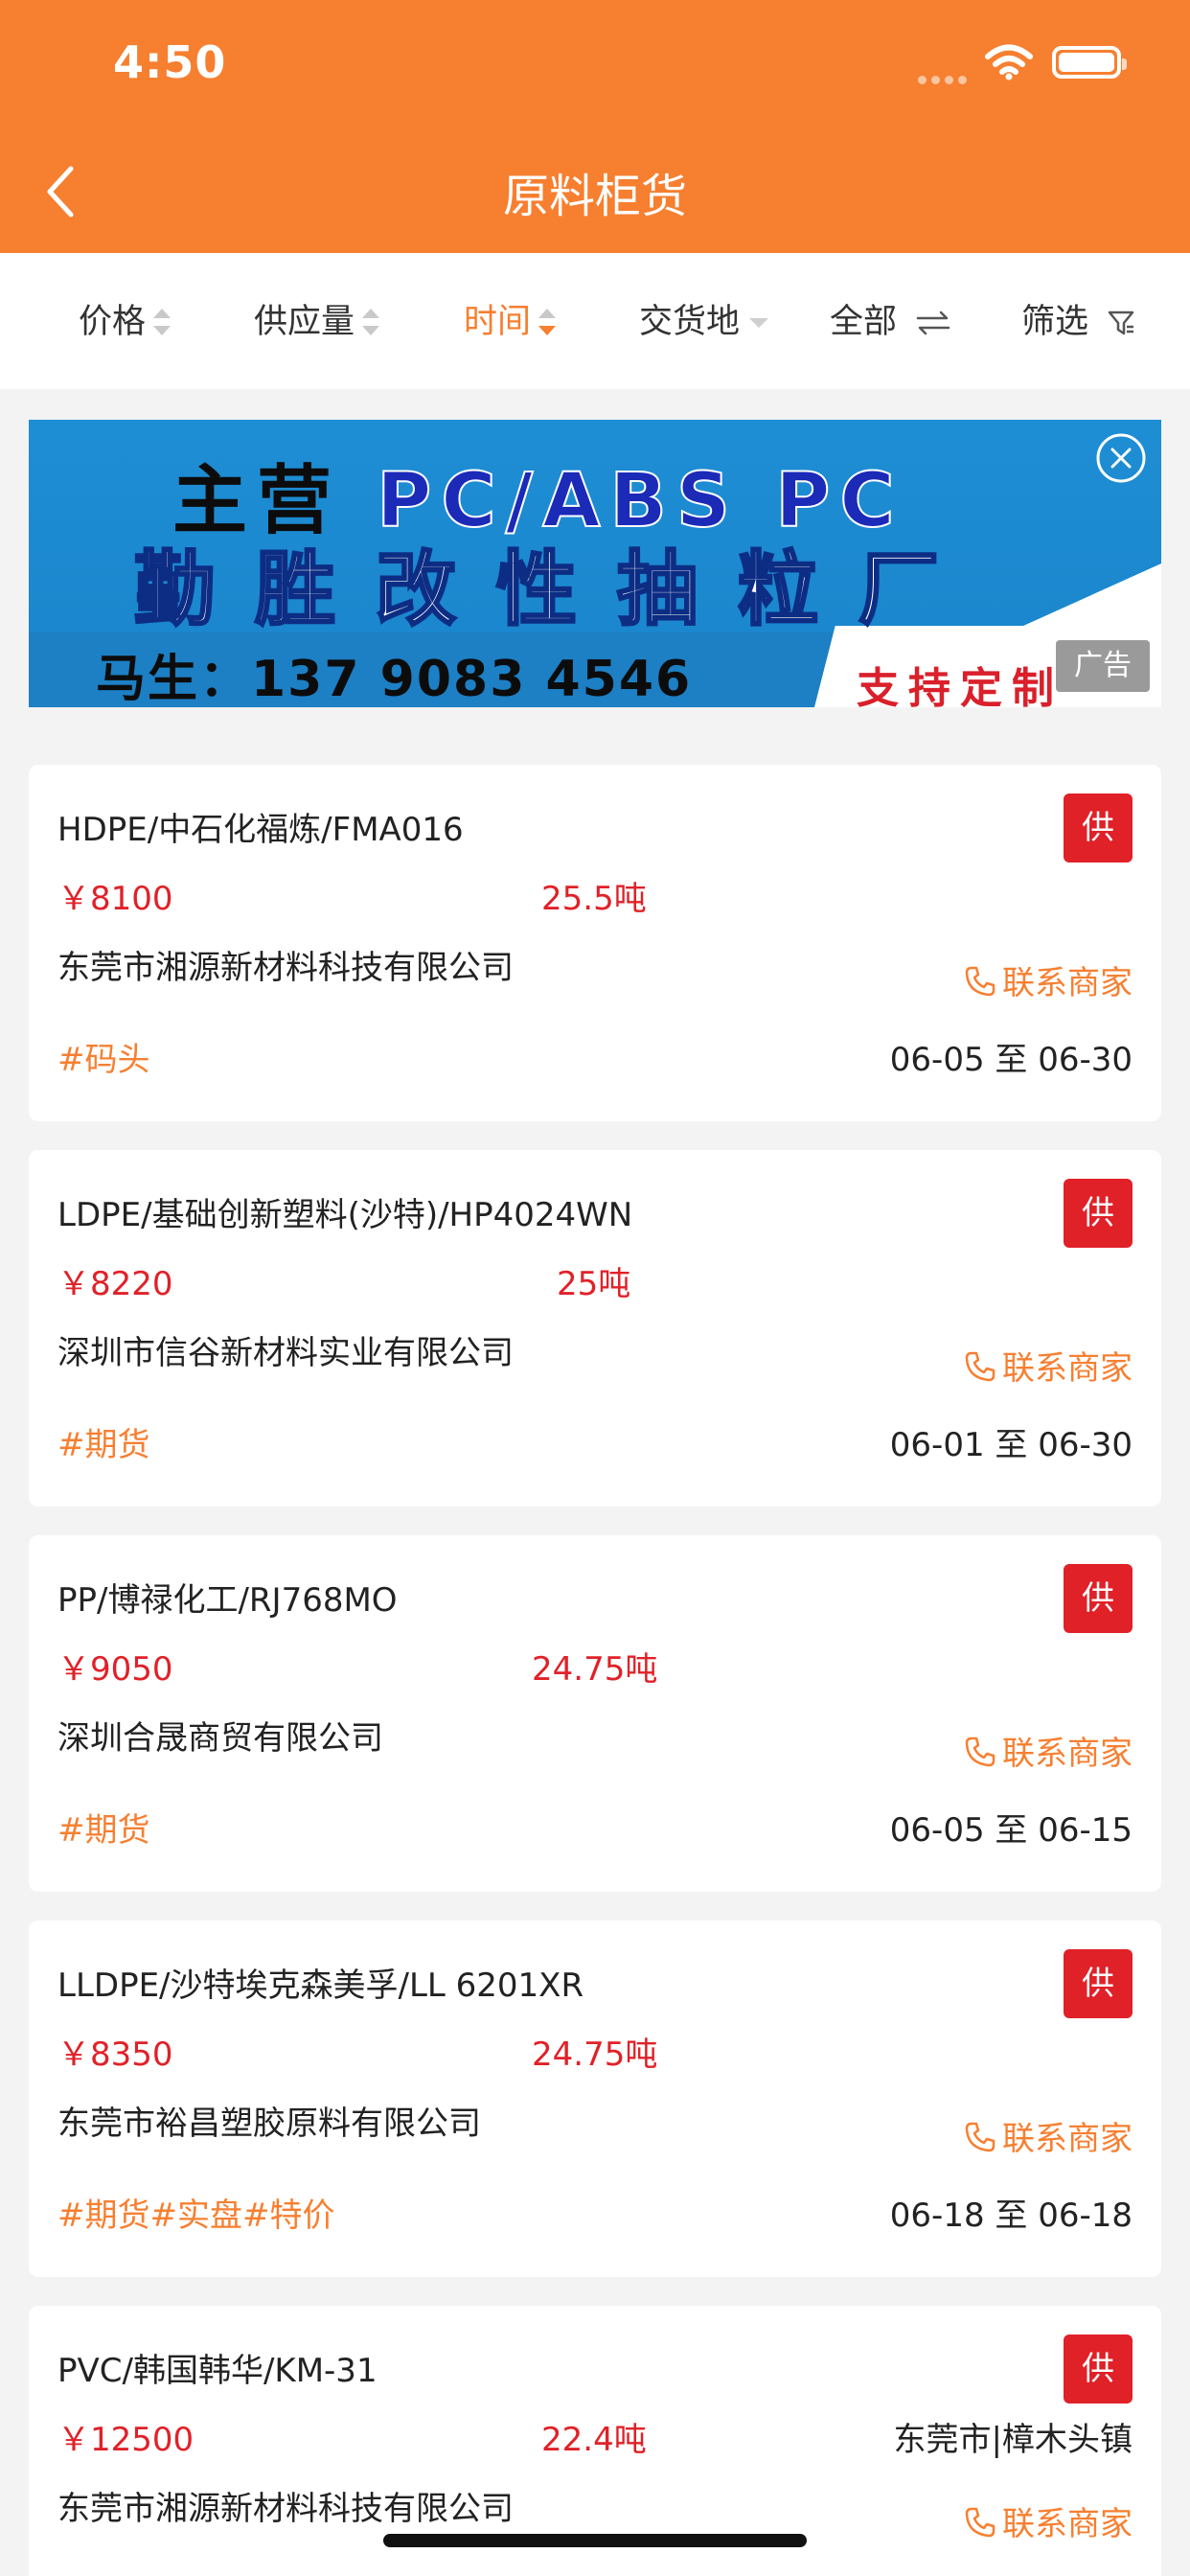 The image size is (1190, 2576). Describe the element at coordinates (961, 685) in the screenshot. I see `ad-slogan: 支持定制` at that location.